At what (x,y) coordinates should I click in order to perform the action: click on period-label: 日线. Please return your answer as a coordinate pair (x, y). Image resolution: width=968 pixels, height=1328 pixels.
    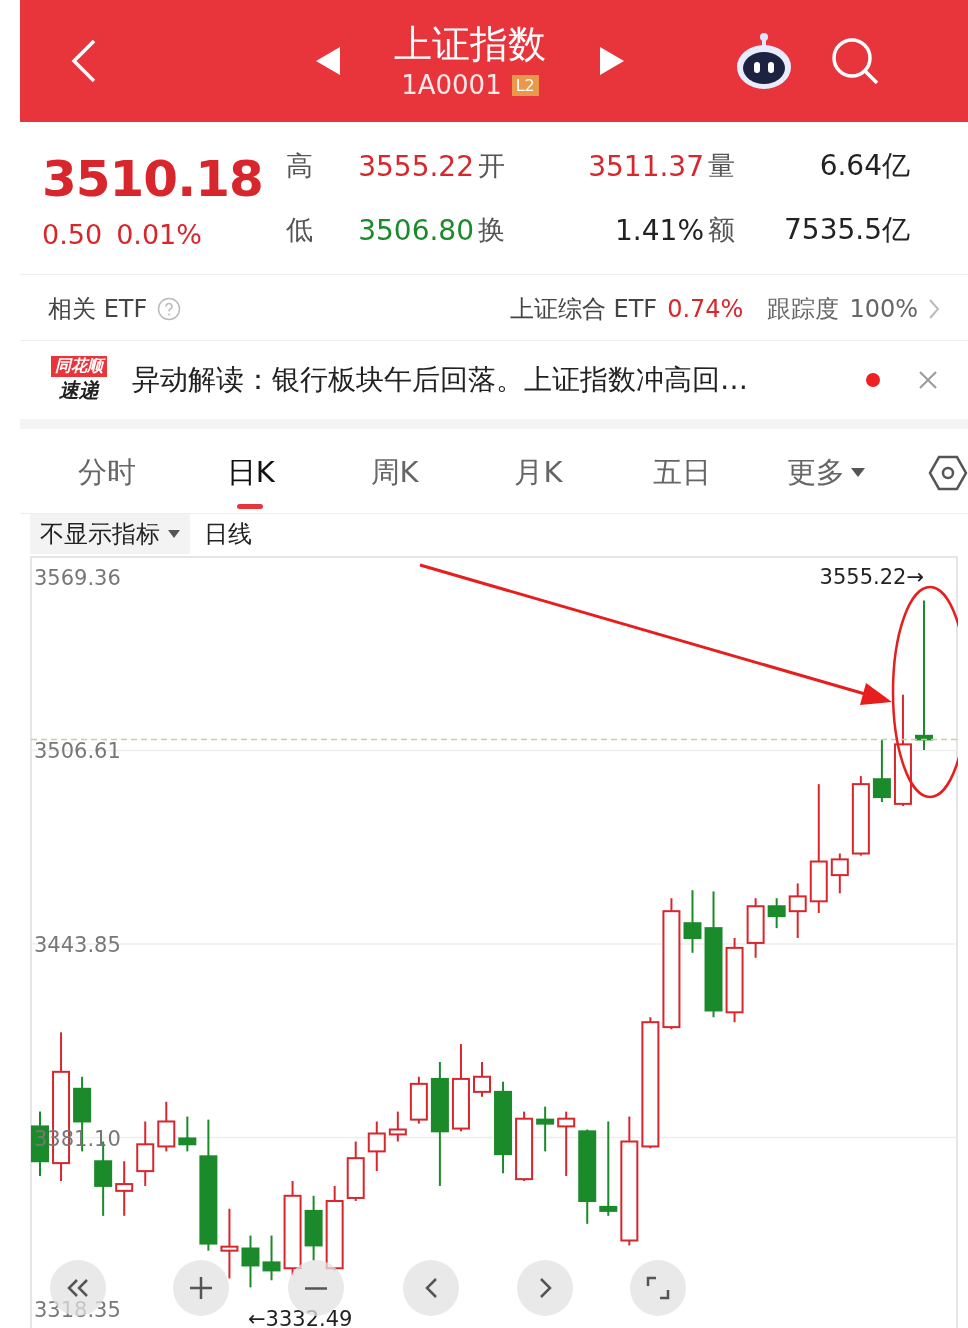
    Looking at the image, I should click on (228, 535).